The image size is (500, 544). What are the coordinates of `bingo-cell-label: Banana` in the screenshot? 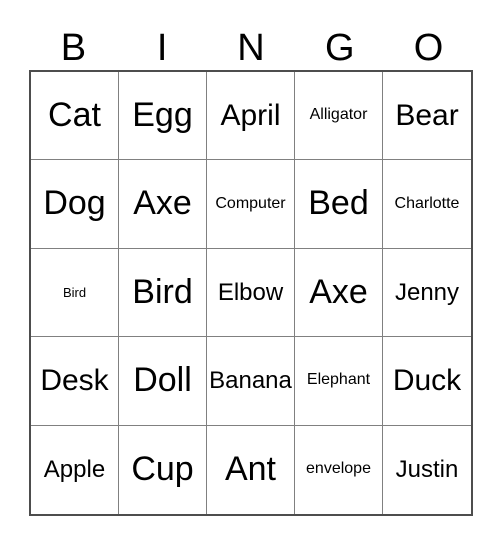 It's located at (250, 381).